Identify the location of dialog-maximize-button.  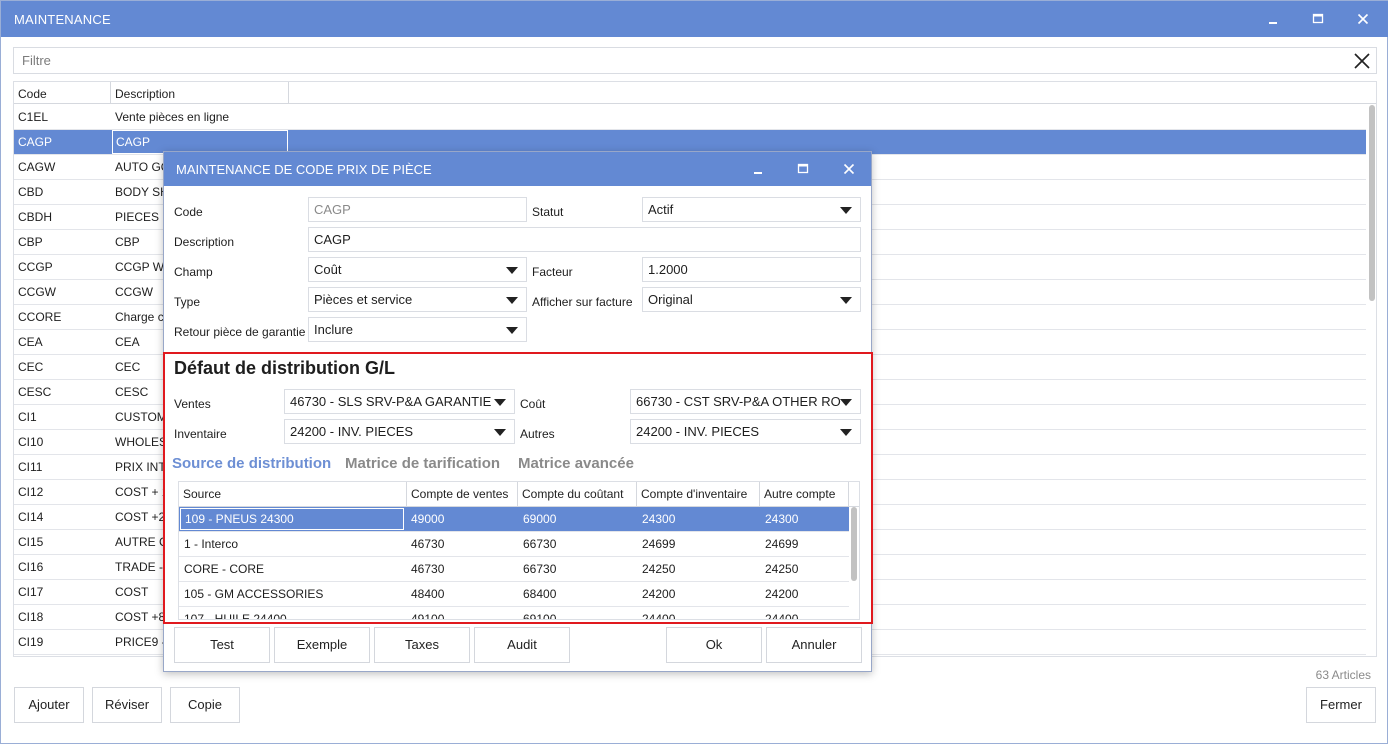
(803, 169).